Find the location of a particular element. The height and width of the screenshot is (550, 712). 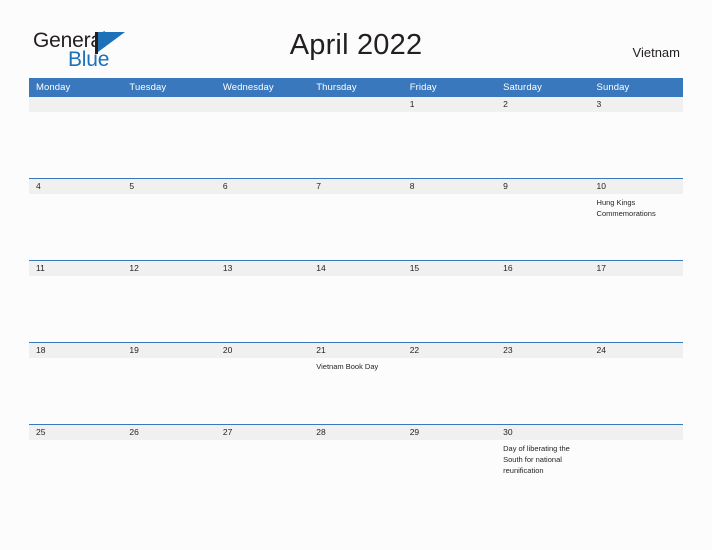

week-row: 4 5 6 7 8 9 10 Hung Kings Commemorations is located at coordinates (356, 219).